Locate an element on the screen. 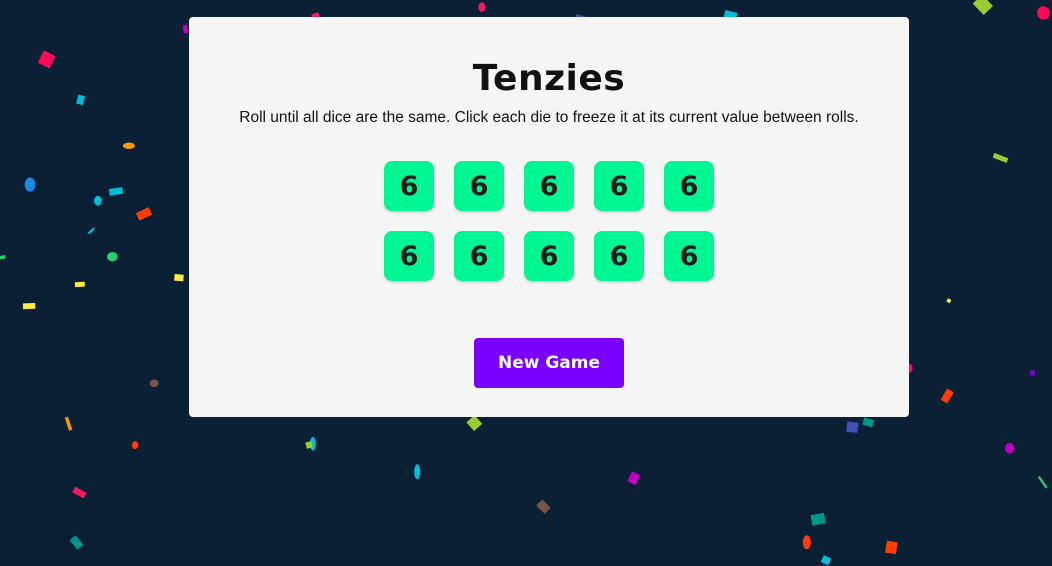 Image resolution: width=1052 pixels, height=566 pixels. die-10: 6 is located at coordinates (689, 256).